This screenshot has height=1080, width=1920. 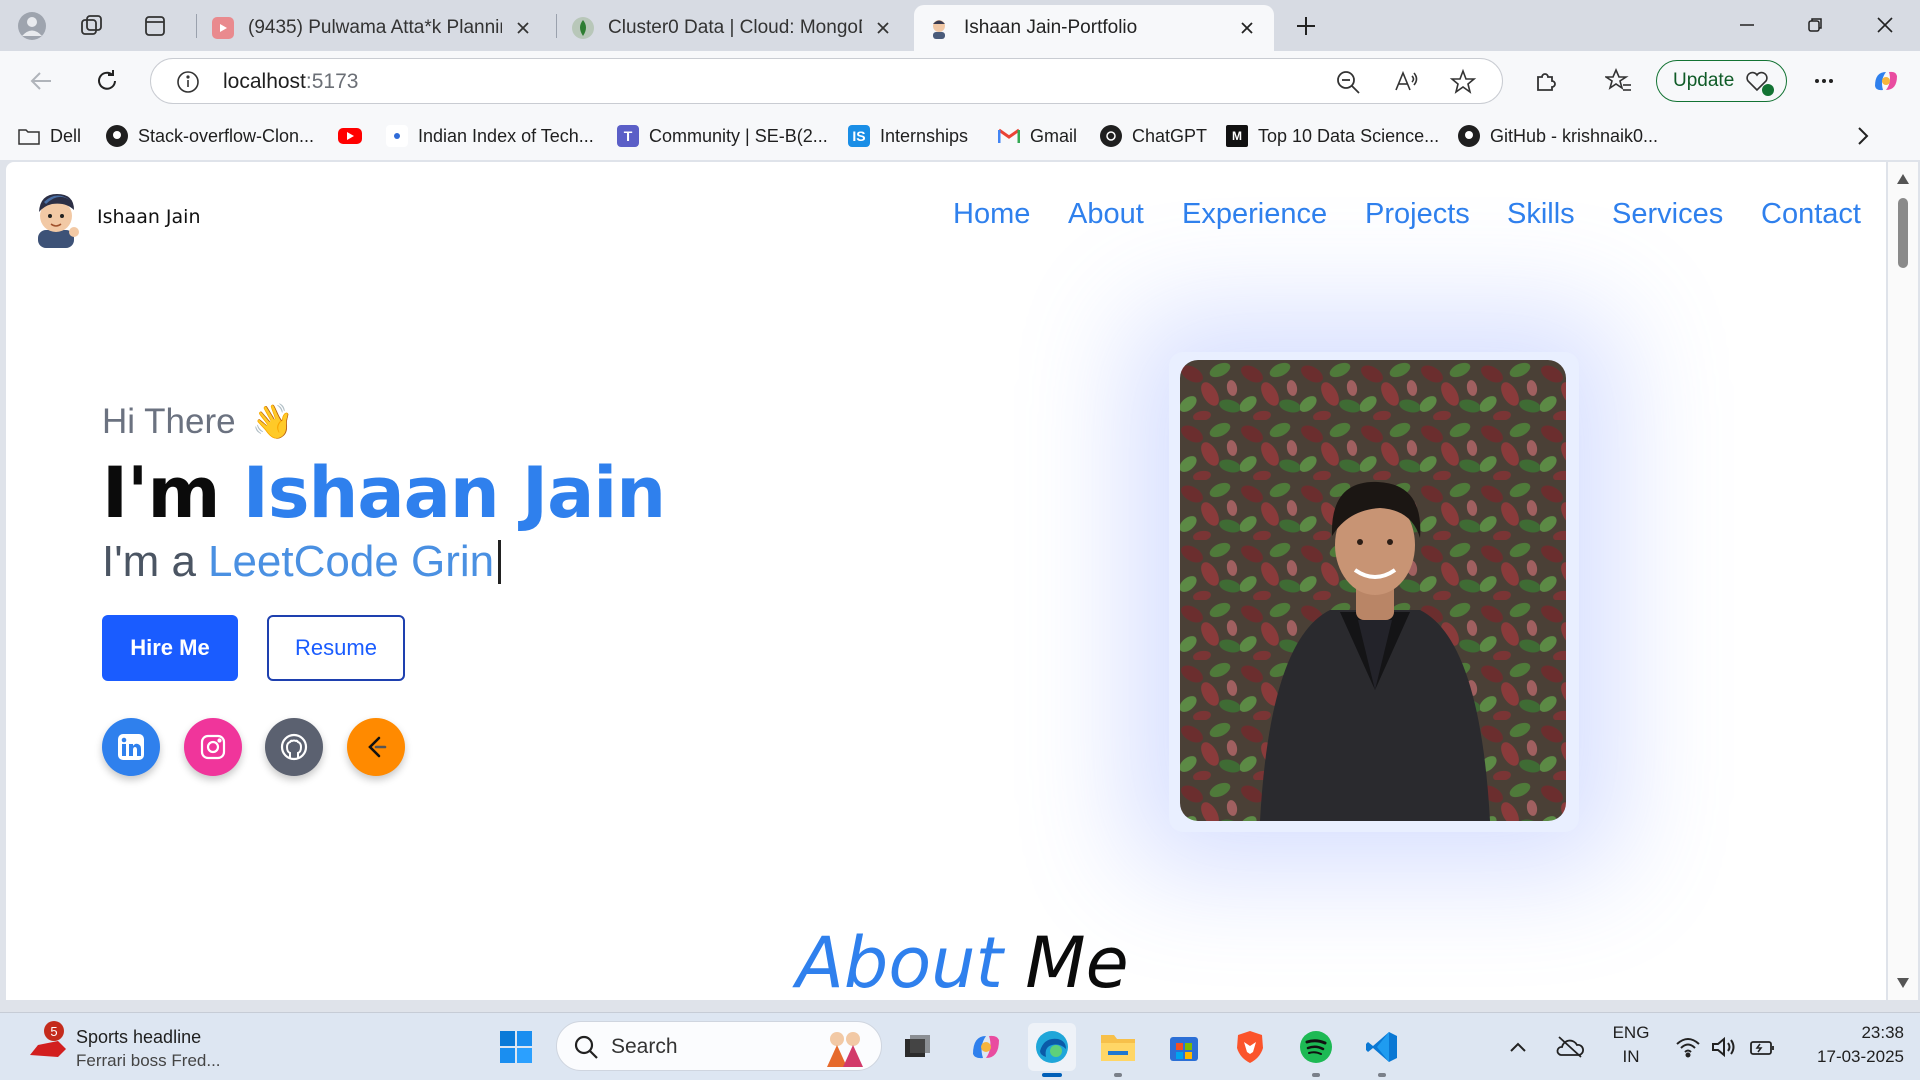 What do you see at coordinates (1863, 136) in the screenshot?
I see `favorites-overflow-chevron-icon` at bounding box center [1863, 136].